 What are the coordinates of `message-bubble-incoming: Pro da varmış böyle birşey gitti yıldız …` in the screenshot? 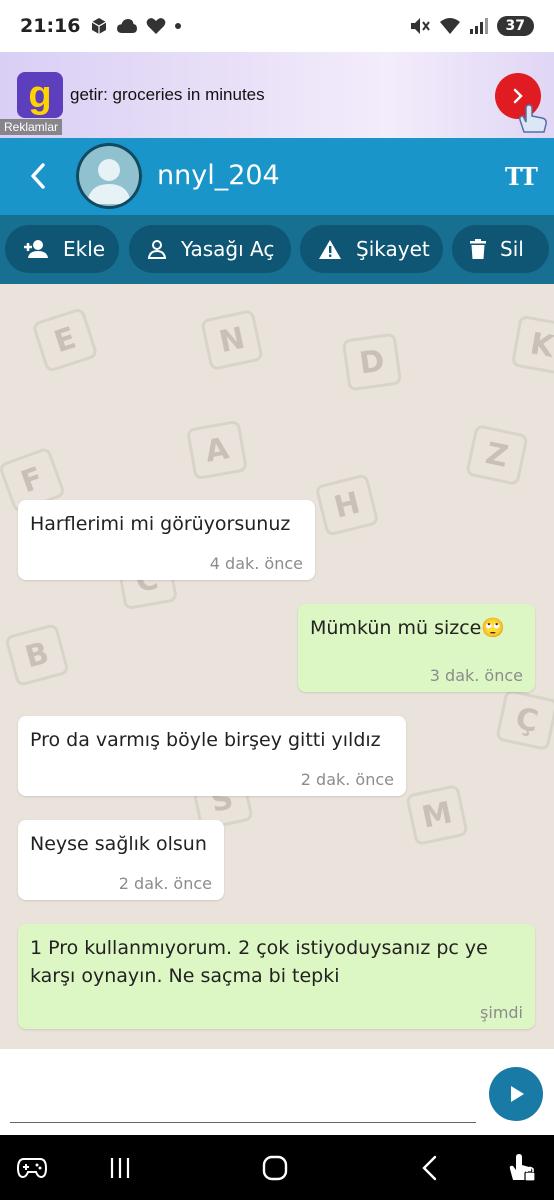 It's located at (212, 756).